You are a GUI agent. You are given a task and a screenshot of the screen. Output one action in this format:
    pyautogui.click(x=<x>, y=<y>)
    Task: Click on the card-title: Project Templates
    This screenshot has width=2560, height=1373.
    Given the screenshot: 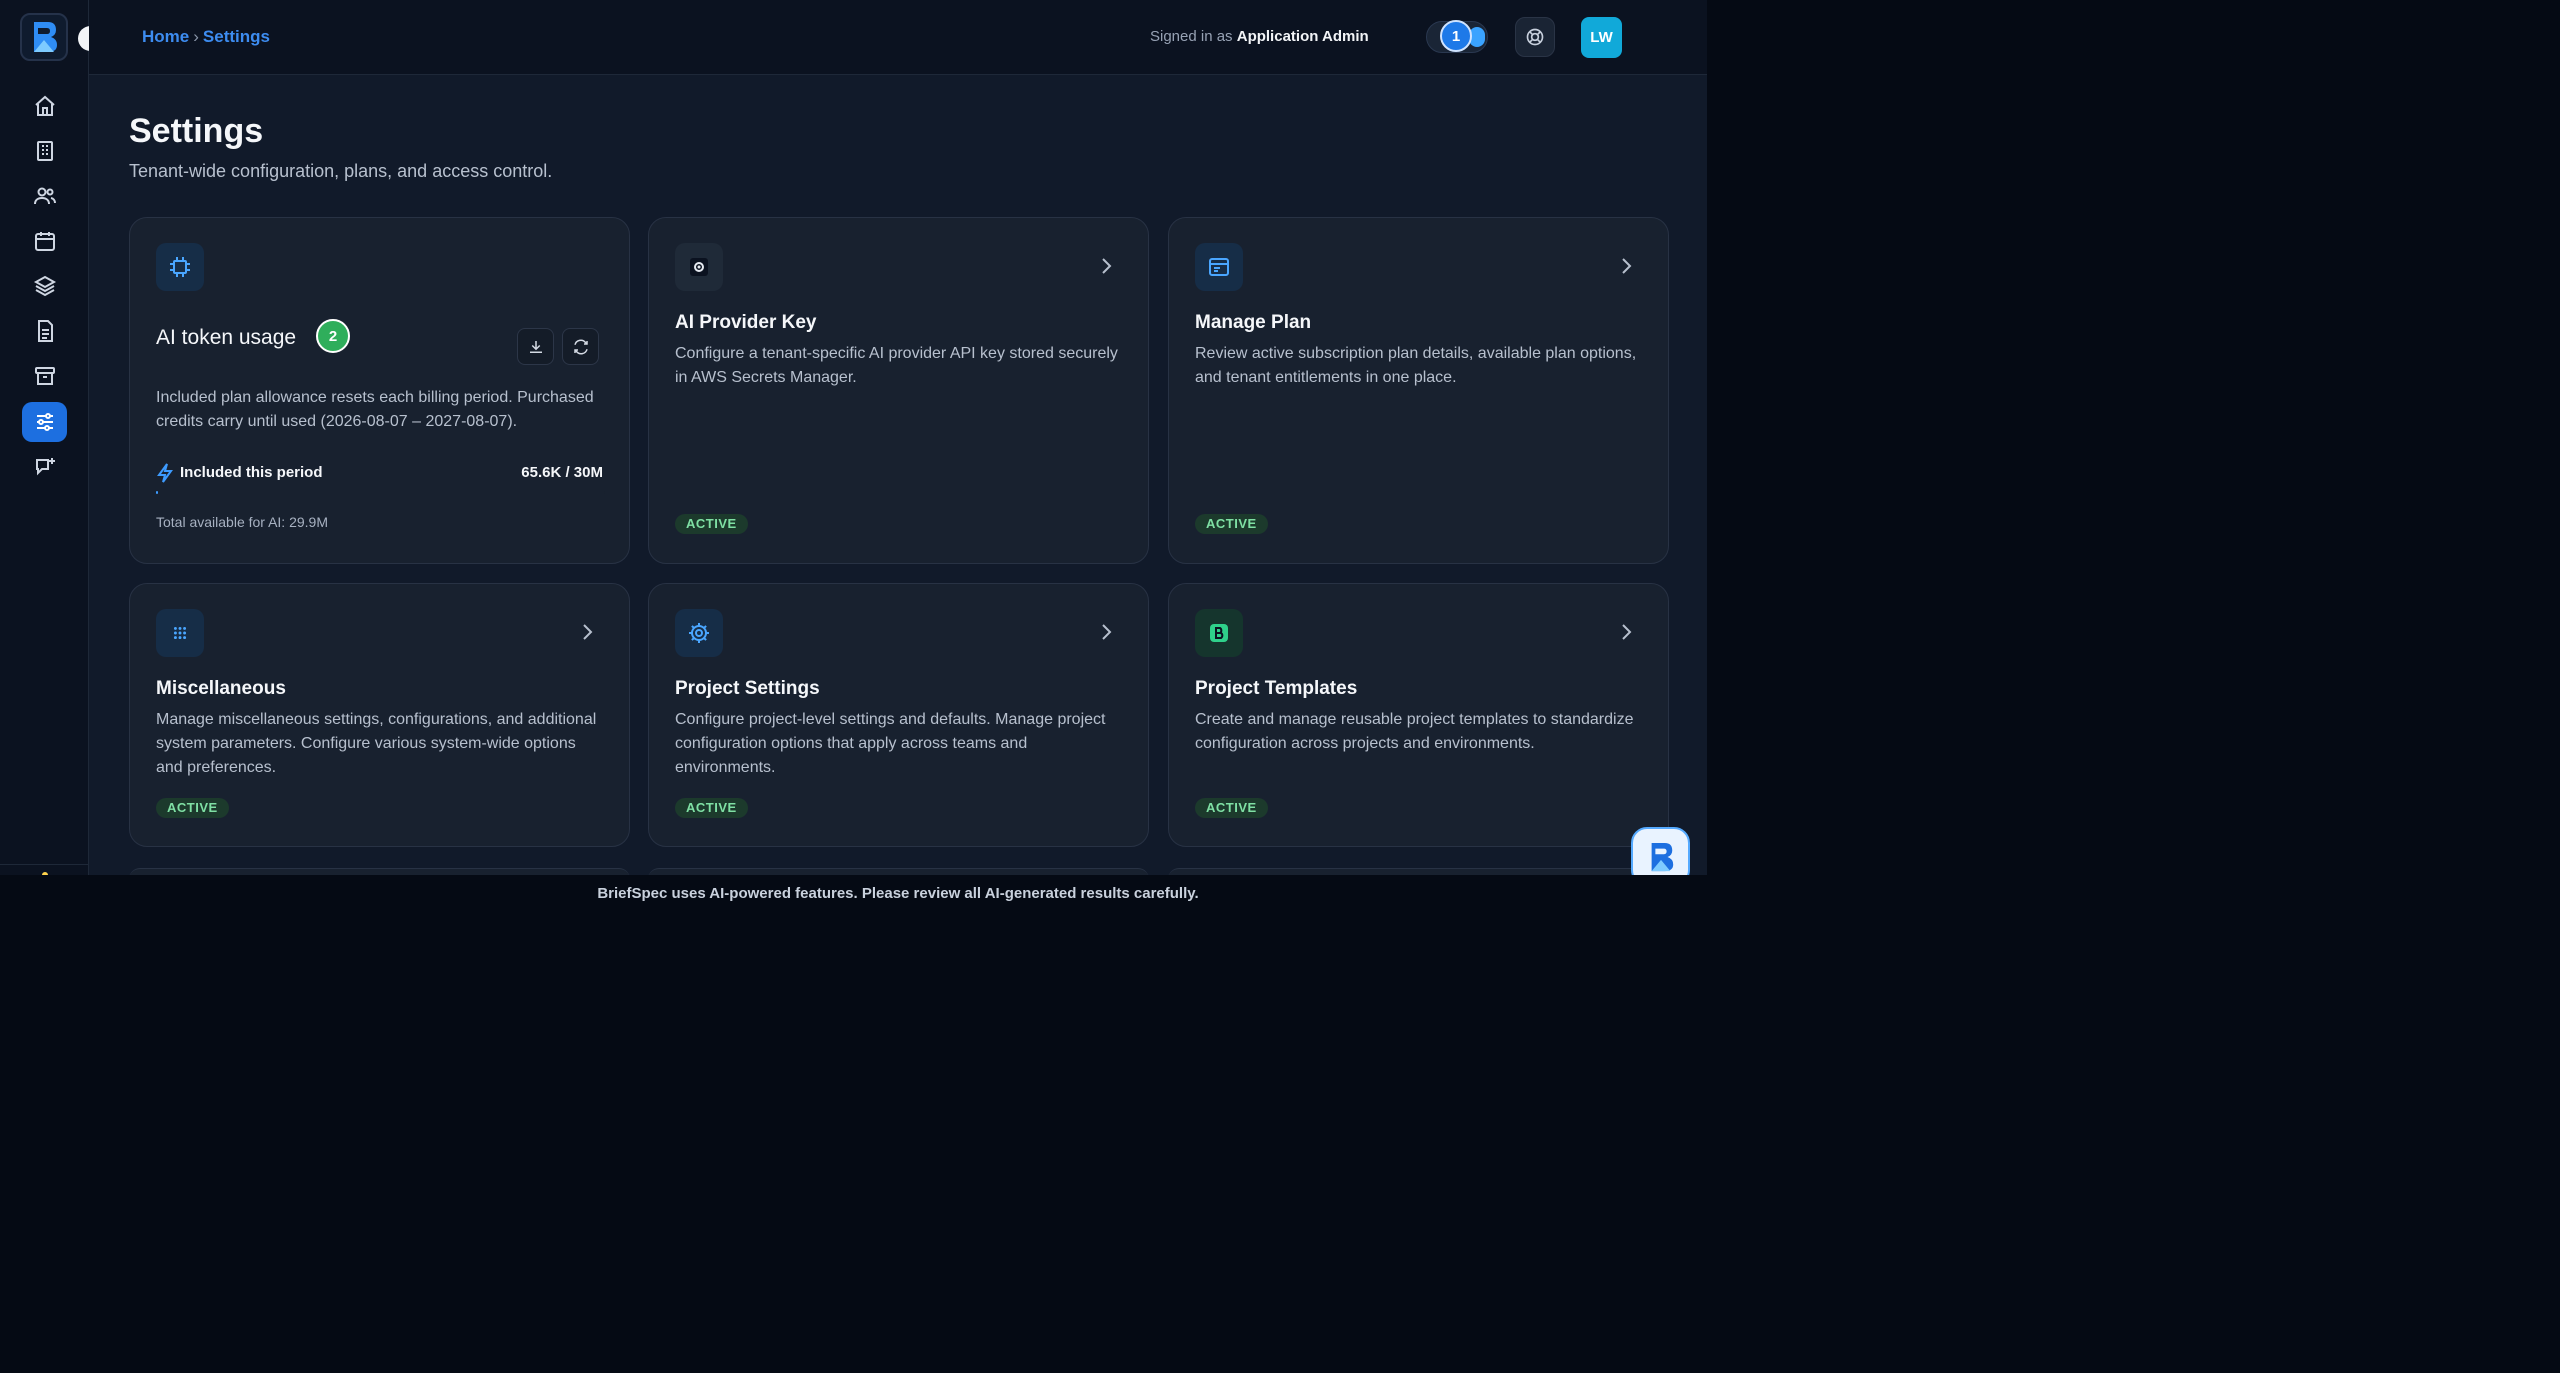 What is the action you would take?
    pyautogui.click(x=1276, y=688)
    